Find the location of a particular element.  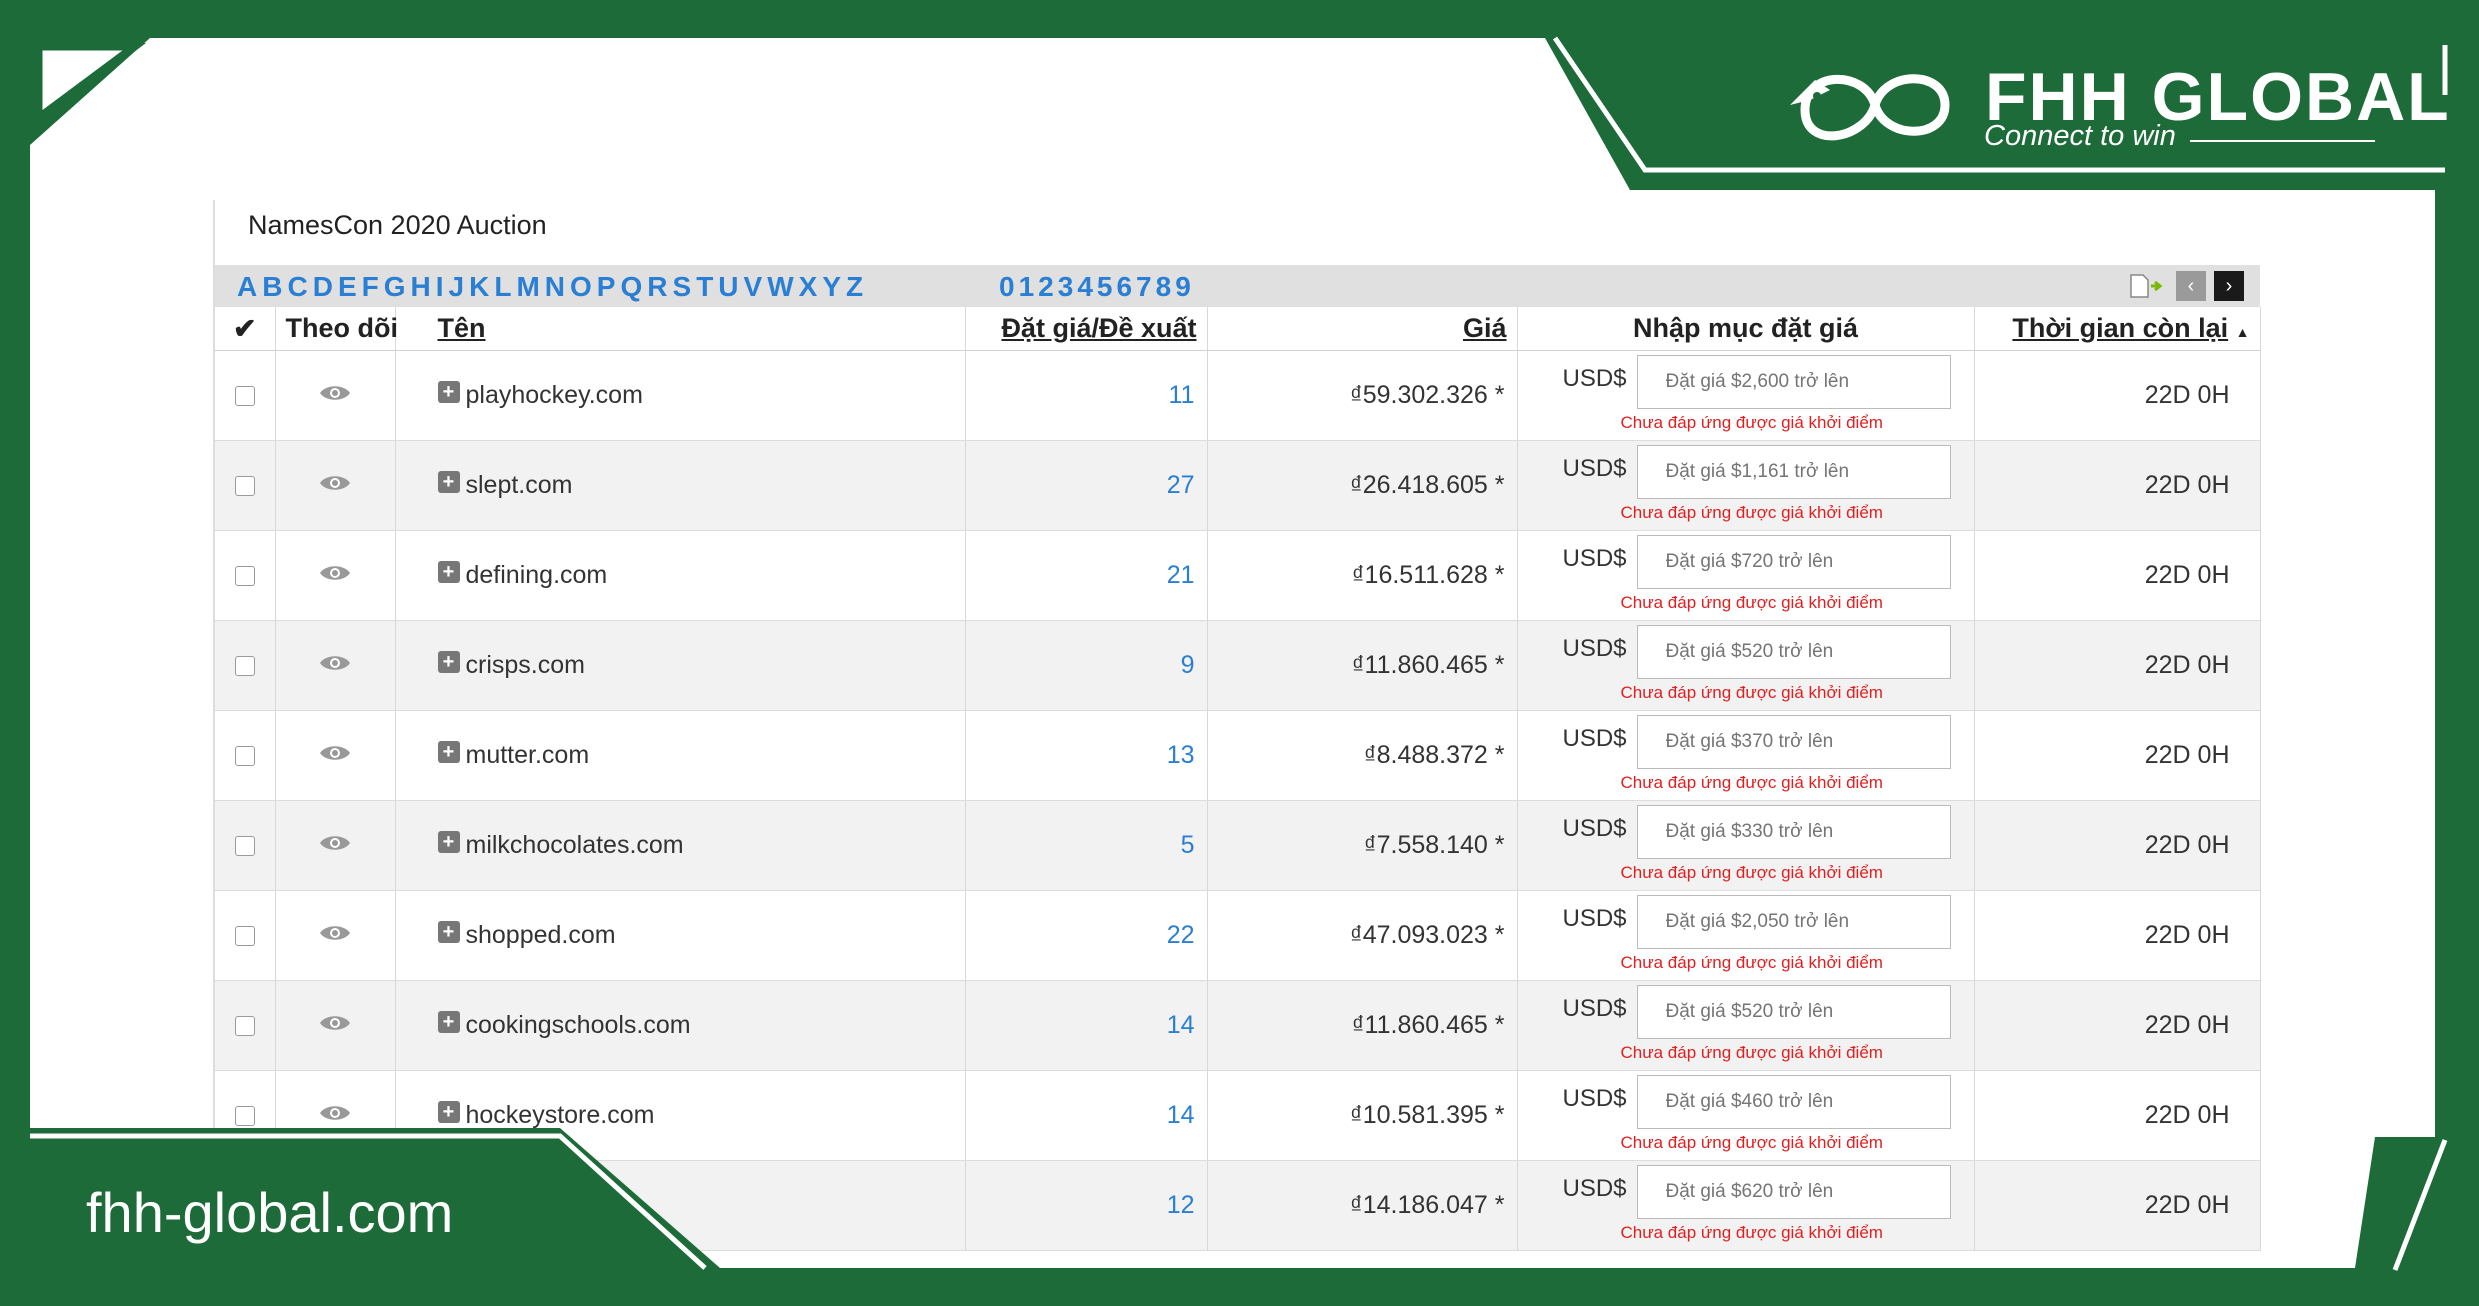

letter-link: Z is located at coordinates (854, 287).